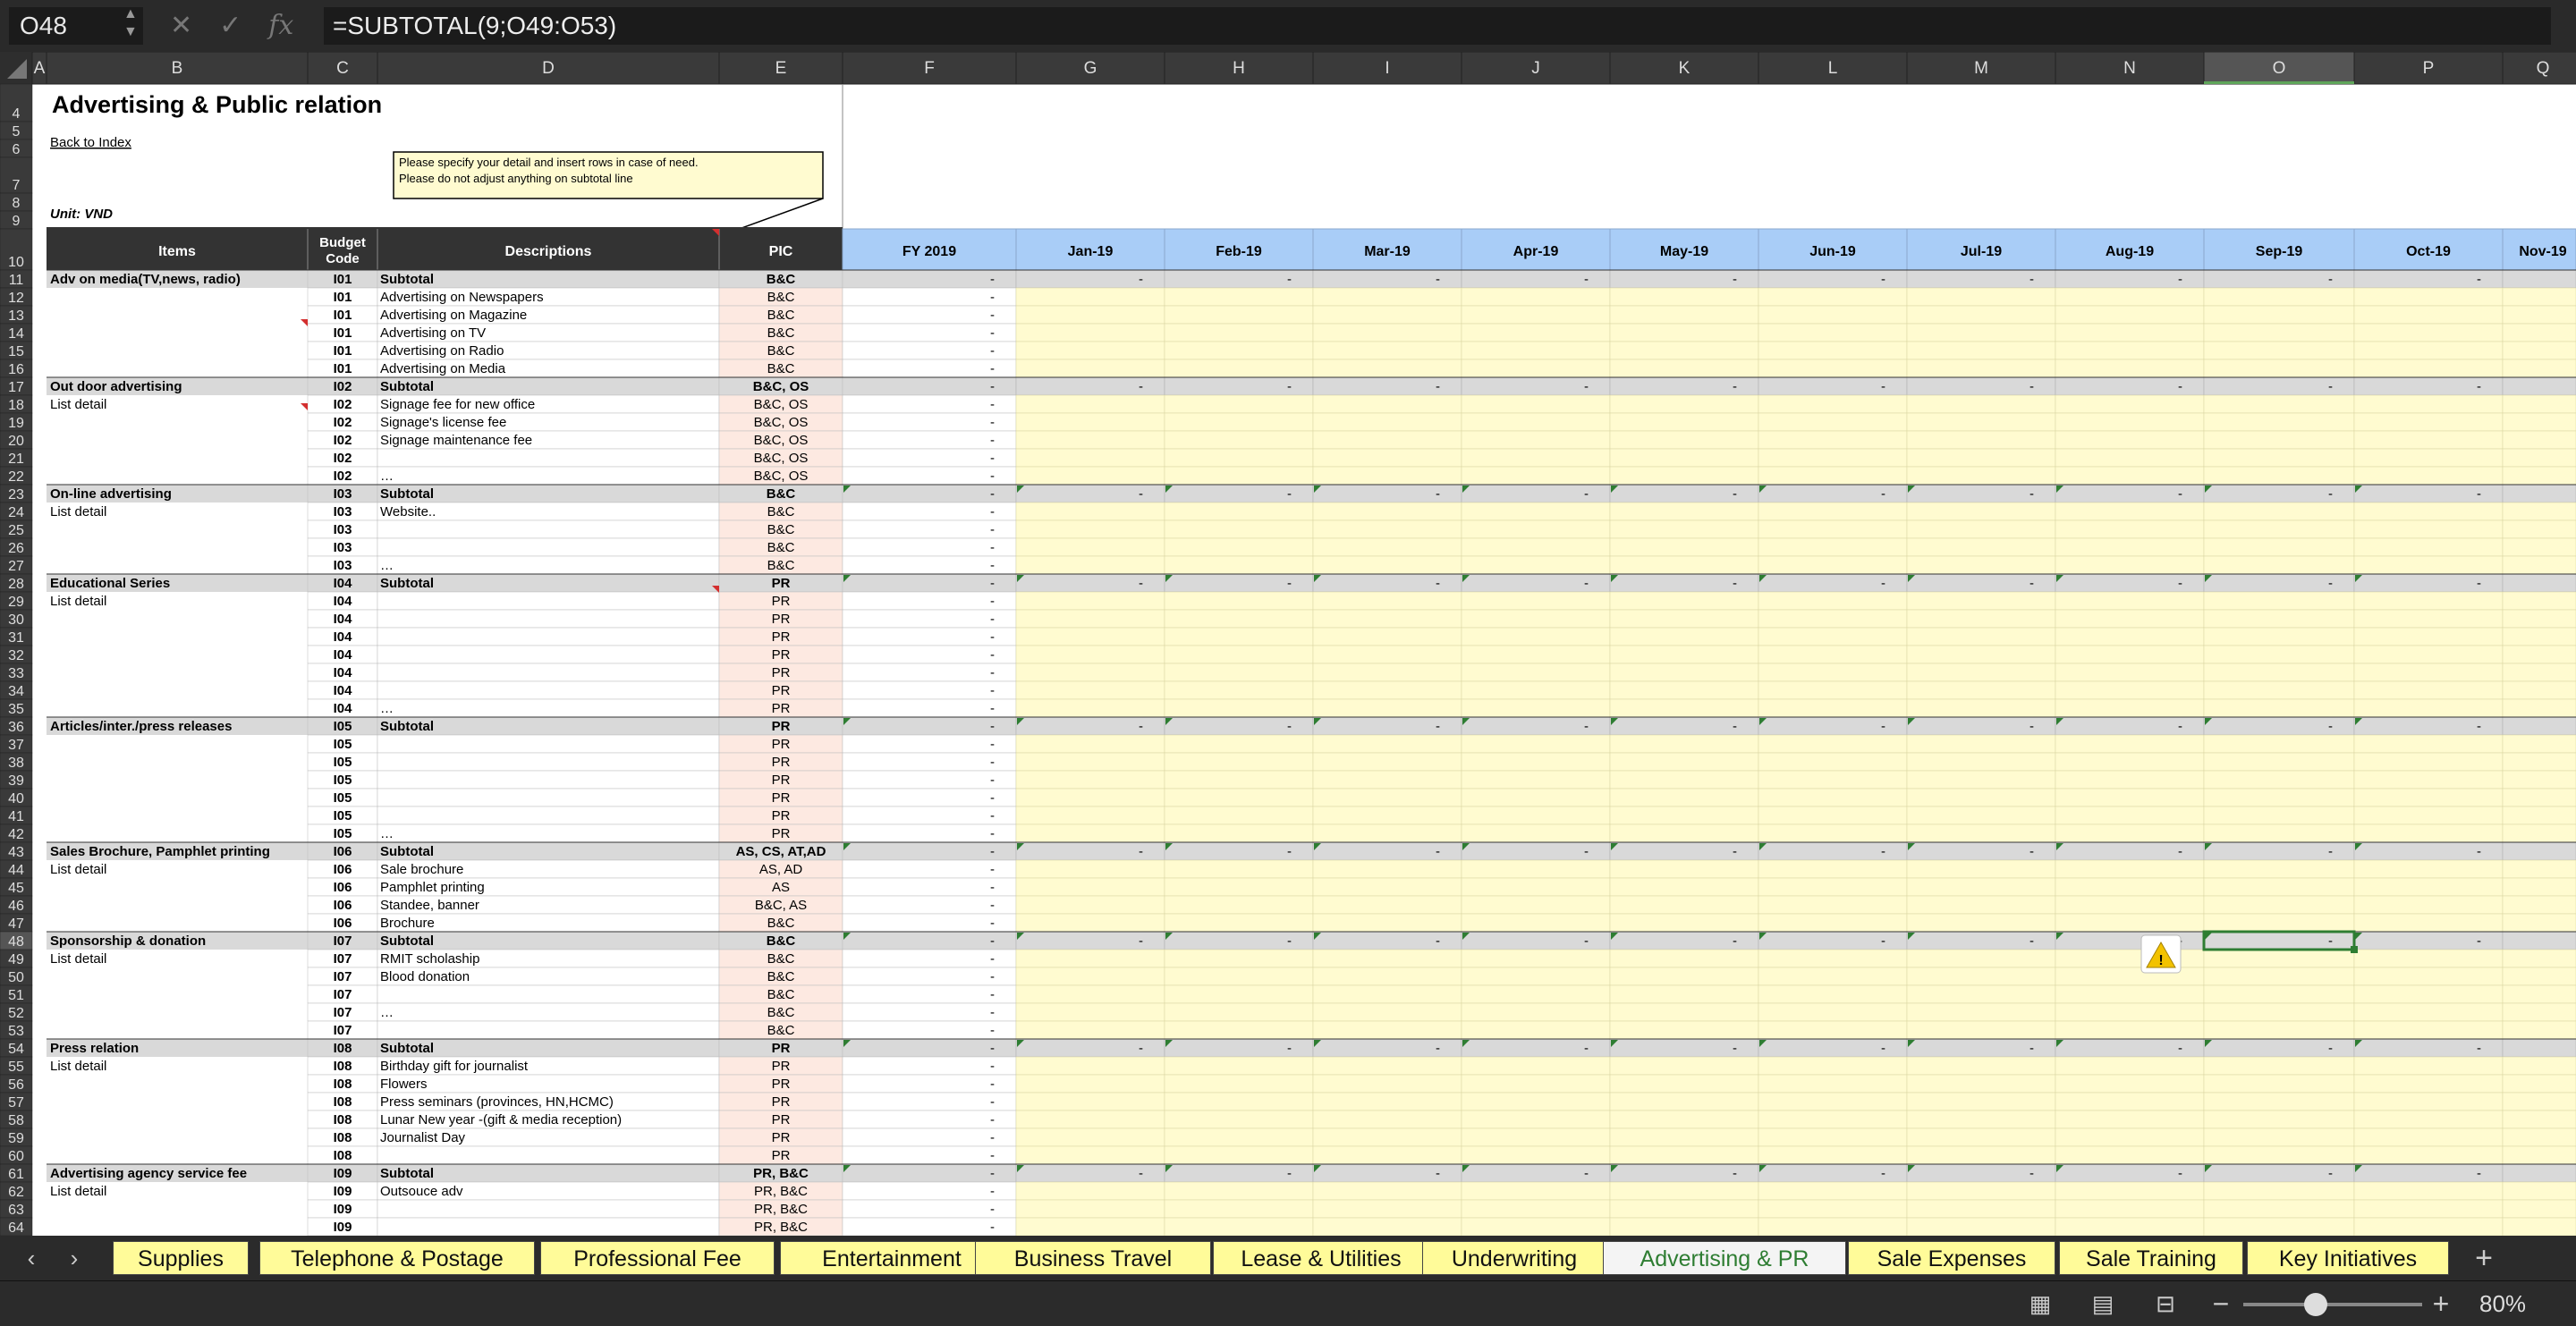 The image size is (2576, 1326). Describe the element at coordinates (2428, 68) in the screenshot. I see `column-header-p: P` at that location.